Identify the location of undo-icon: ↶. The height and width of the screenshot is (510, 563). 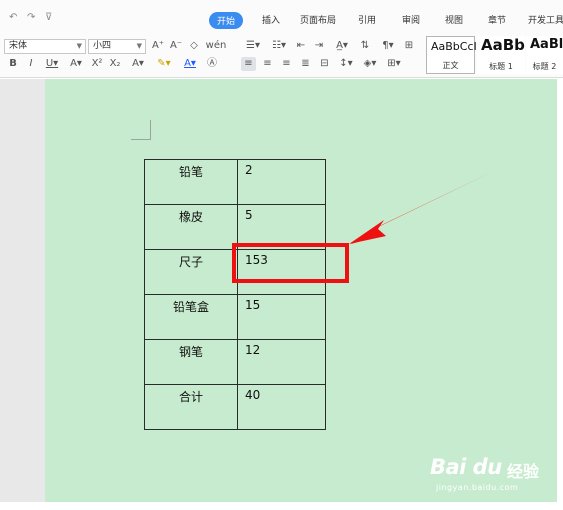
(13, 17).